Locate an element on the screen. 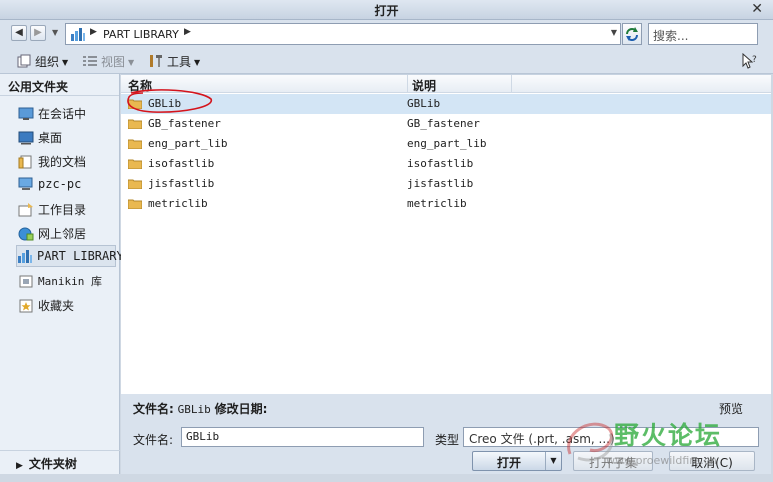 This screenshot has width=773, height=482. address-bar: ▶ PART LIBRARY ▶ ▼ is located at coordinates (343, 34).